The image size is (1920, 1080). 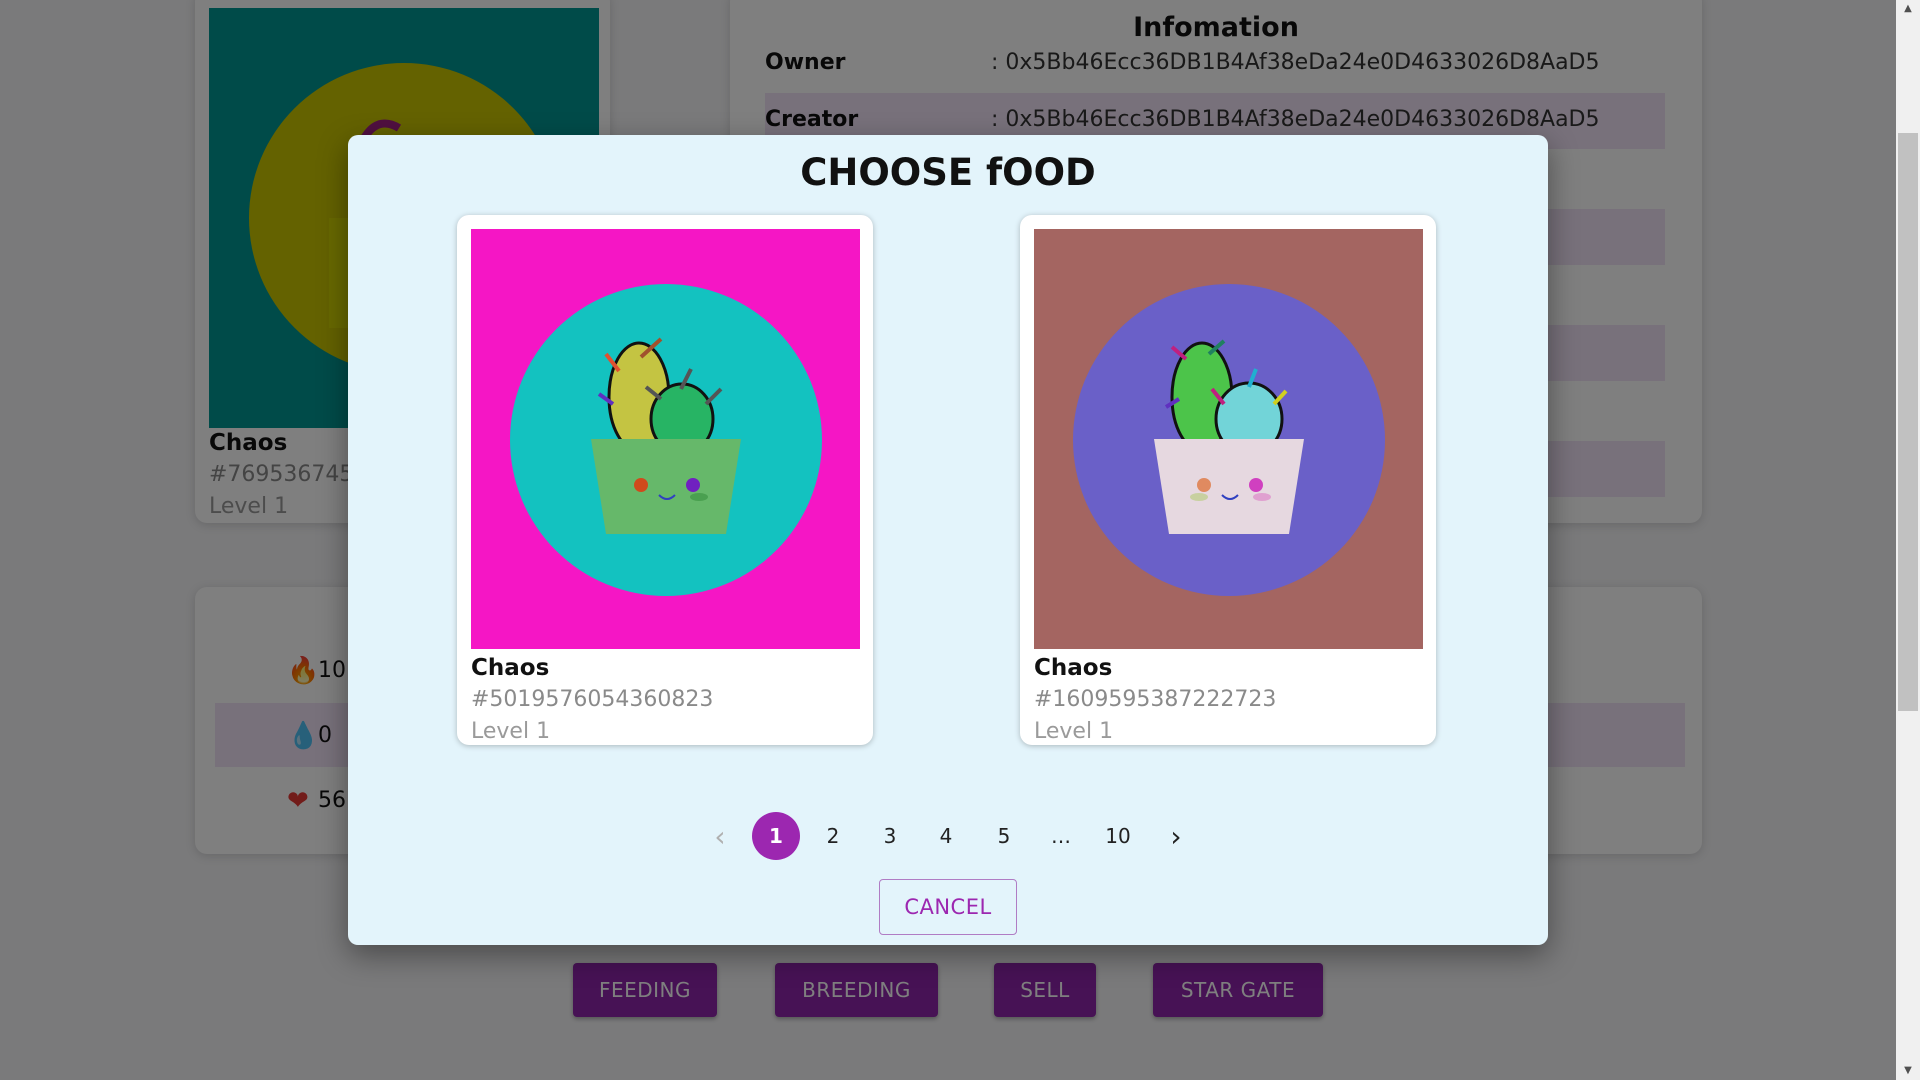 I want to click on food-card: Chaos #5019576054360823 Level 1, so click(x=665, y=480).